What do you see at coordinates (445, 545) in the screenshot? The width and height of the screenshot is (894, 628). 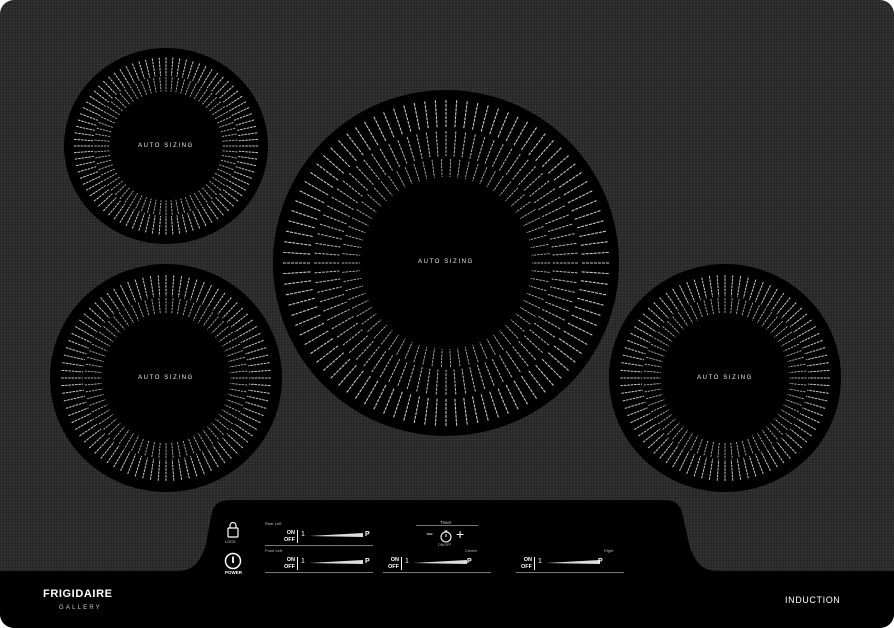 I see `timer-sub-label: ON/OFF` at bounding box center [445, 545].